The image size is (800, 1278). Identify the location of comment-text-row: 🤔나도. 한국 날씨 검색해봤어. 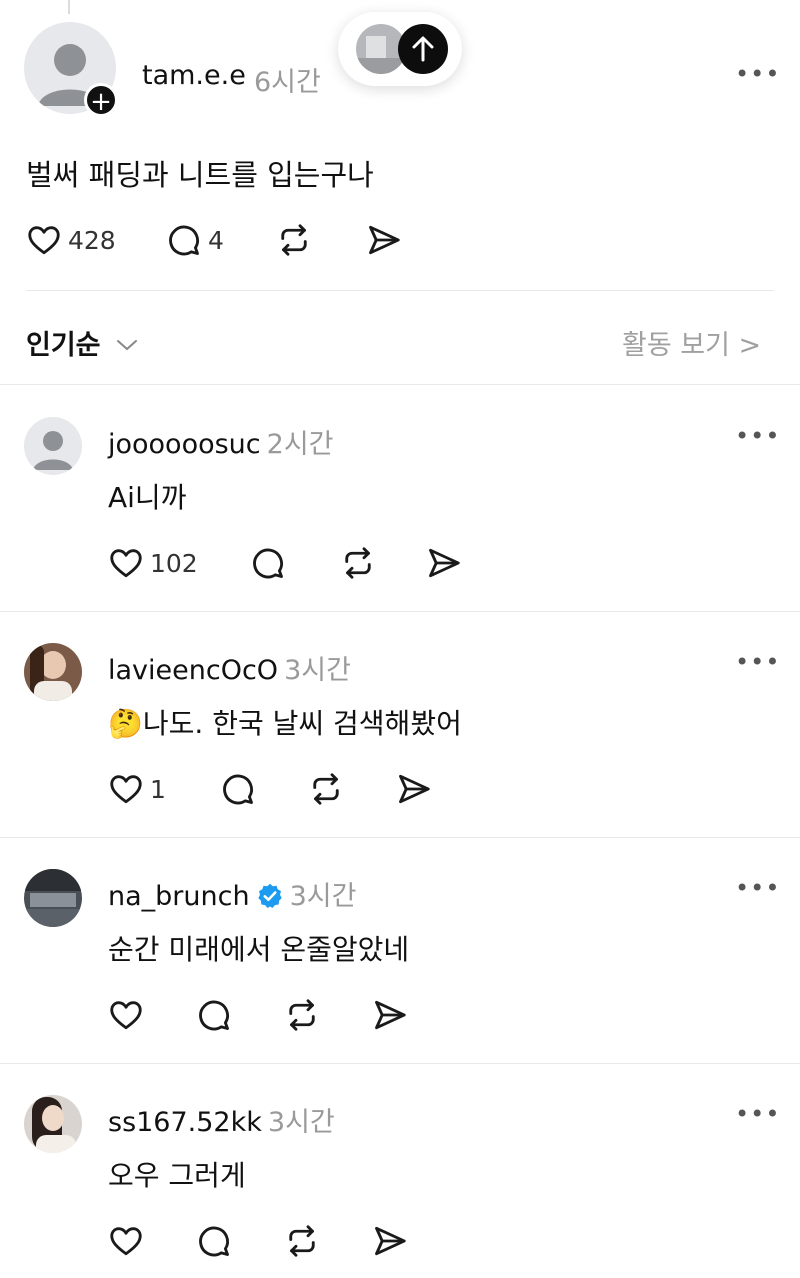
(285, 722).